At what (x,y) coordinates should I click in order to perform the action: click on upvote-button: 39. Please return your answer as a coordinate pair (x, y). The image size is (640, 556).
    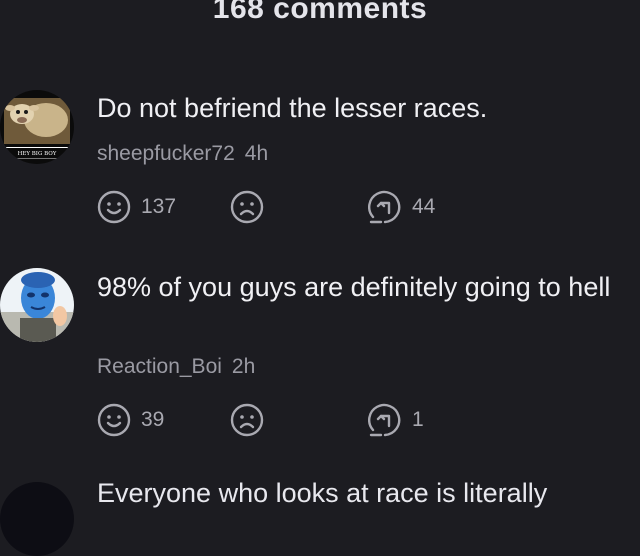
    Looking at the image, I should click on (130, 420).